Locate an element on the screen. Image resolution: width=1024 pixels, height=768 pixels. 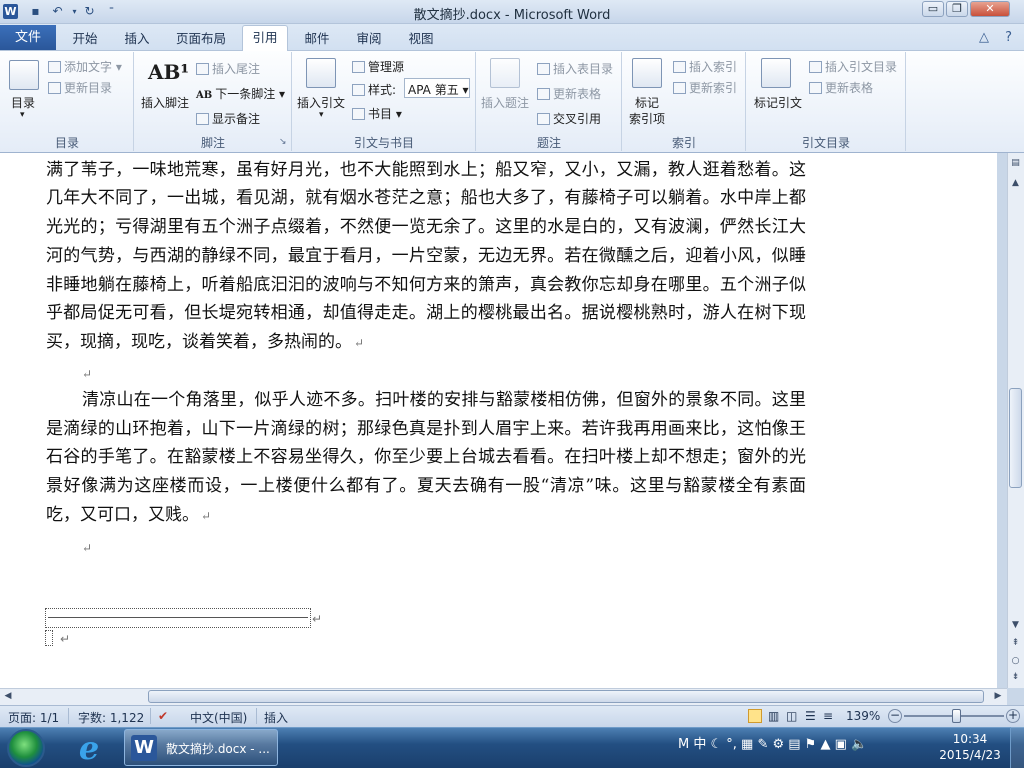
insert-citation-button: 插入引文 is located at coordinates (321, 102).